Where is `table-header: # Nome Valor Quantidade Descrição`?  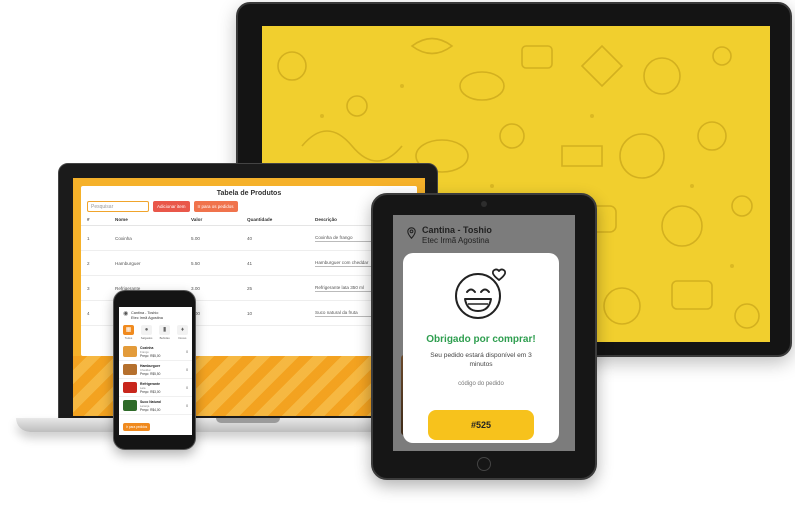 table-header: # Nome Valor Quantidade Descrição is located at coordinates (249, 220).